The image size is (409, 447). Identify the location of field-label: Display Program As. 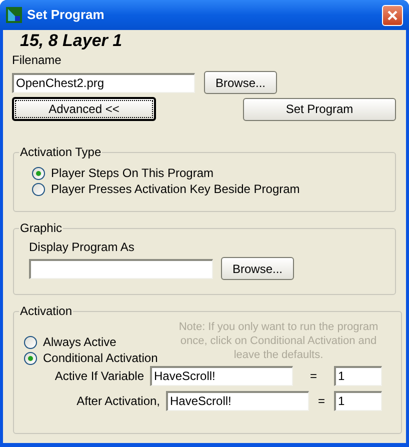
(82, 247).